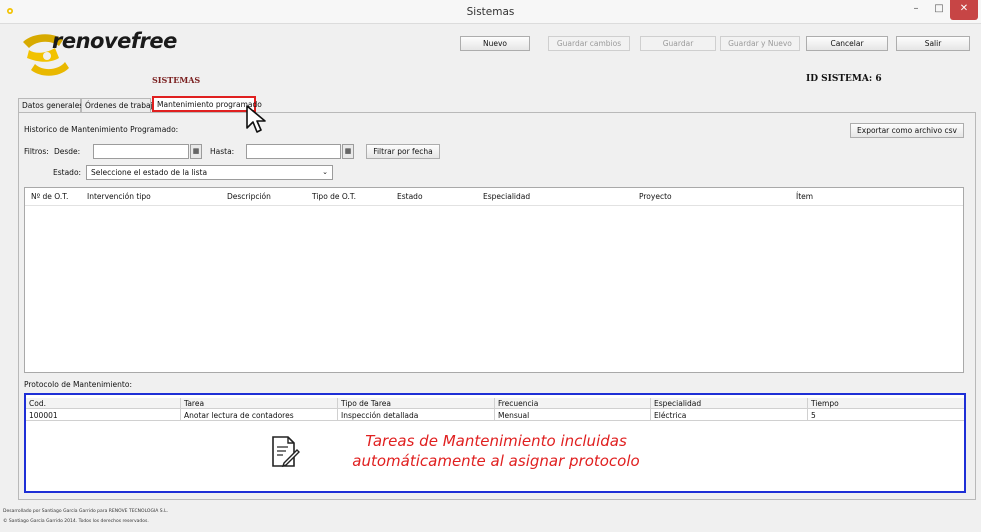  I want to click on protocol-col-header: Tarea, so click(194, 403).